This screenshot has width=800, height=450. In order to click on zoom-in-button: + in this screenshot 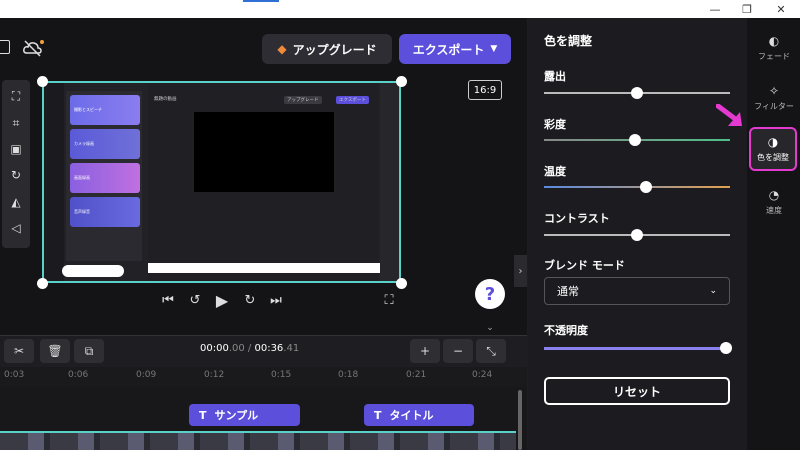, I will do `click(425, 351)`.